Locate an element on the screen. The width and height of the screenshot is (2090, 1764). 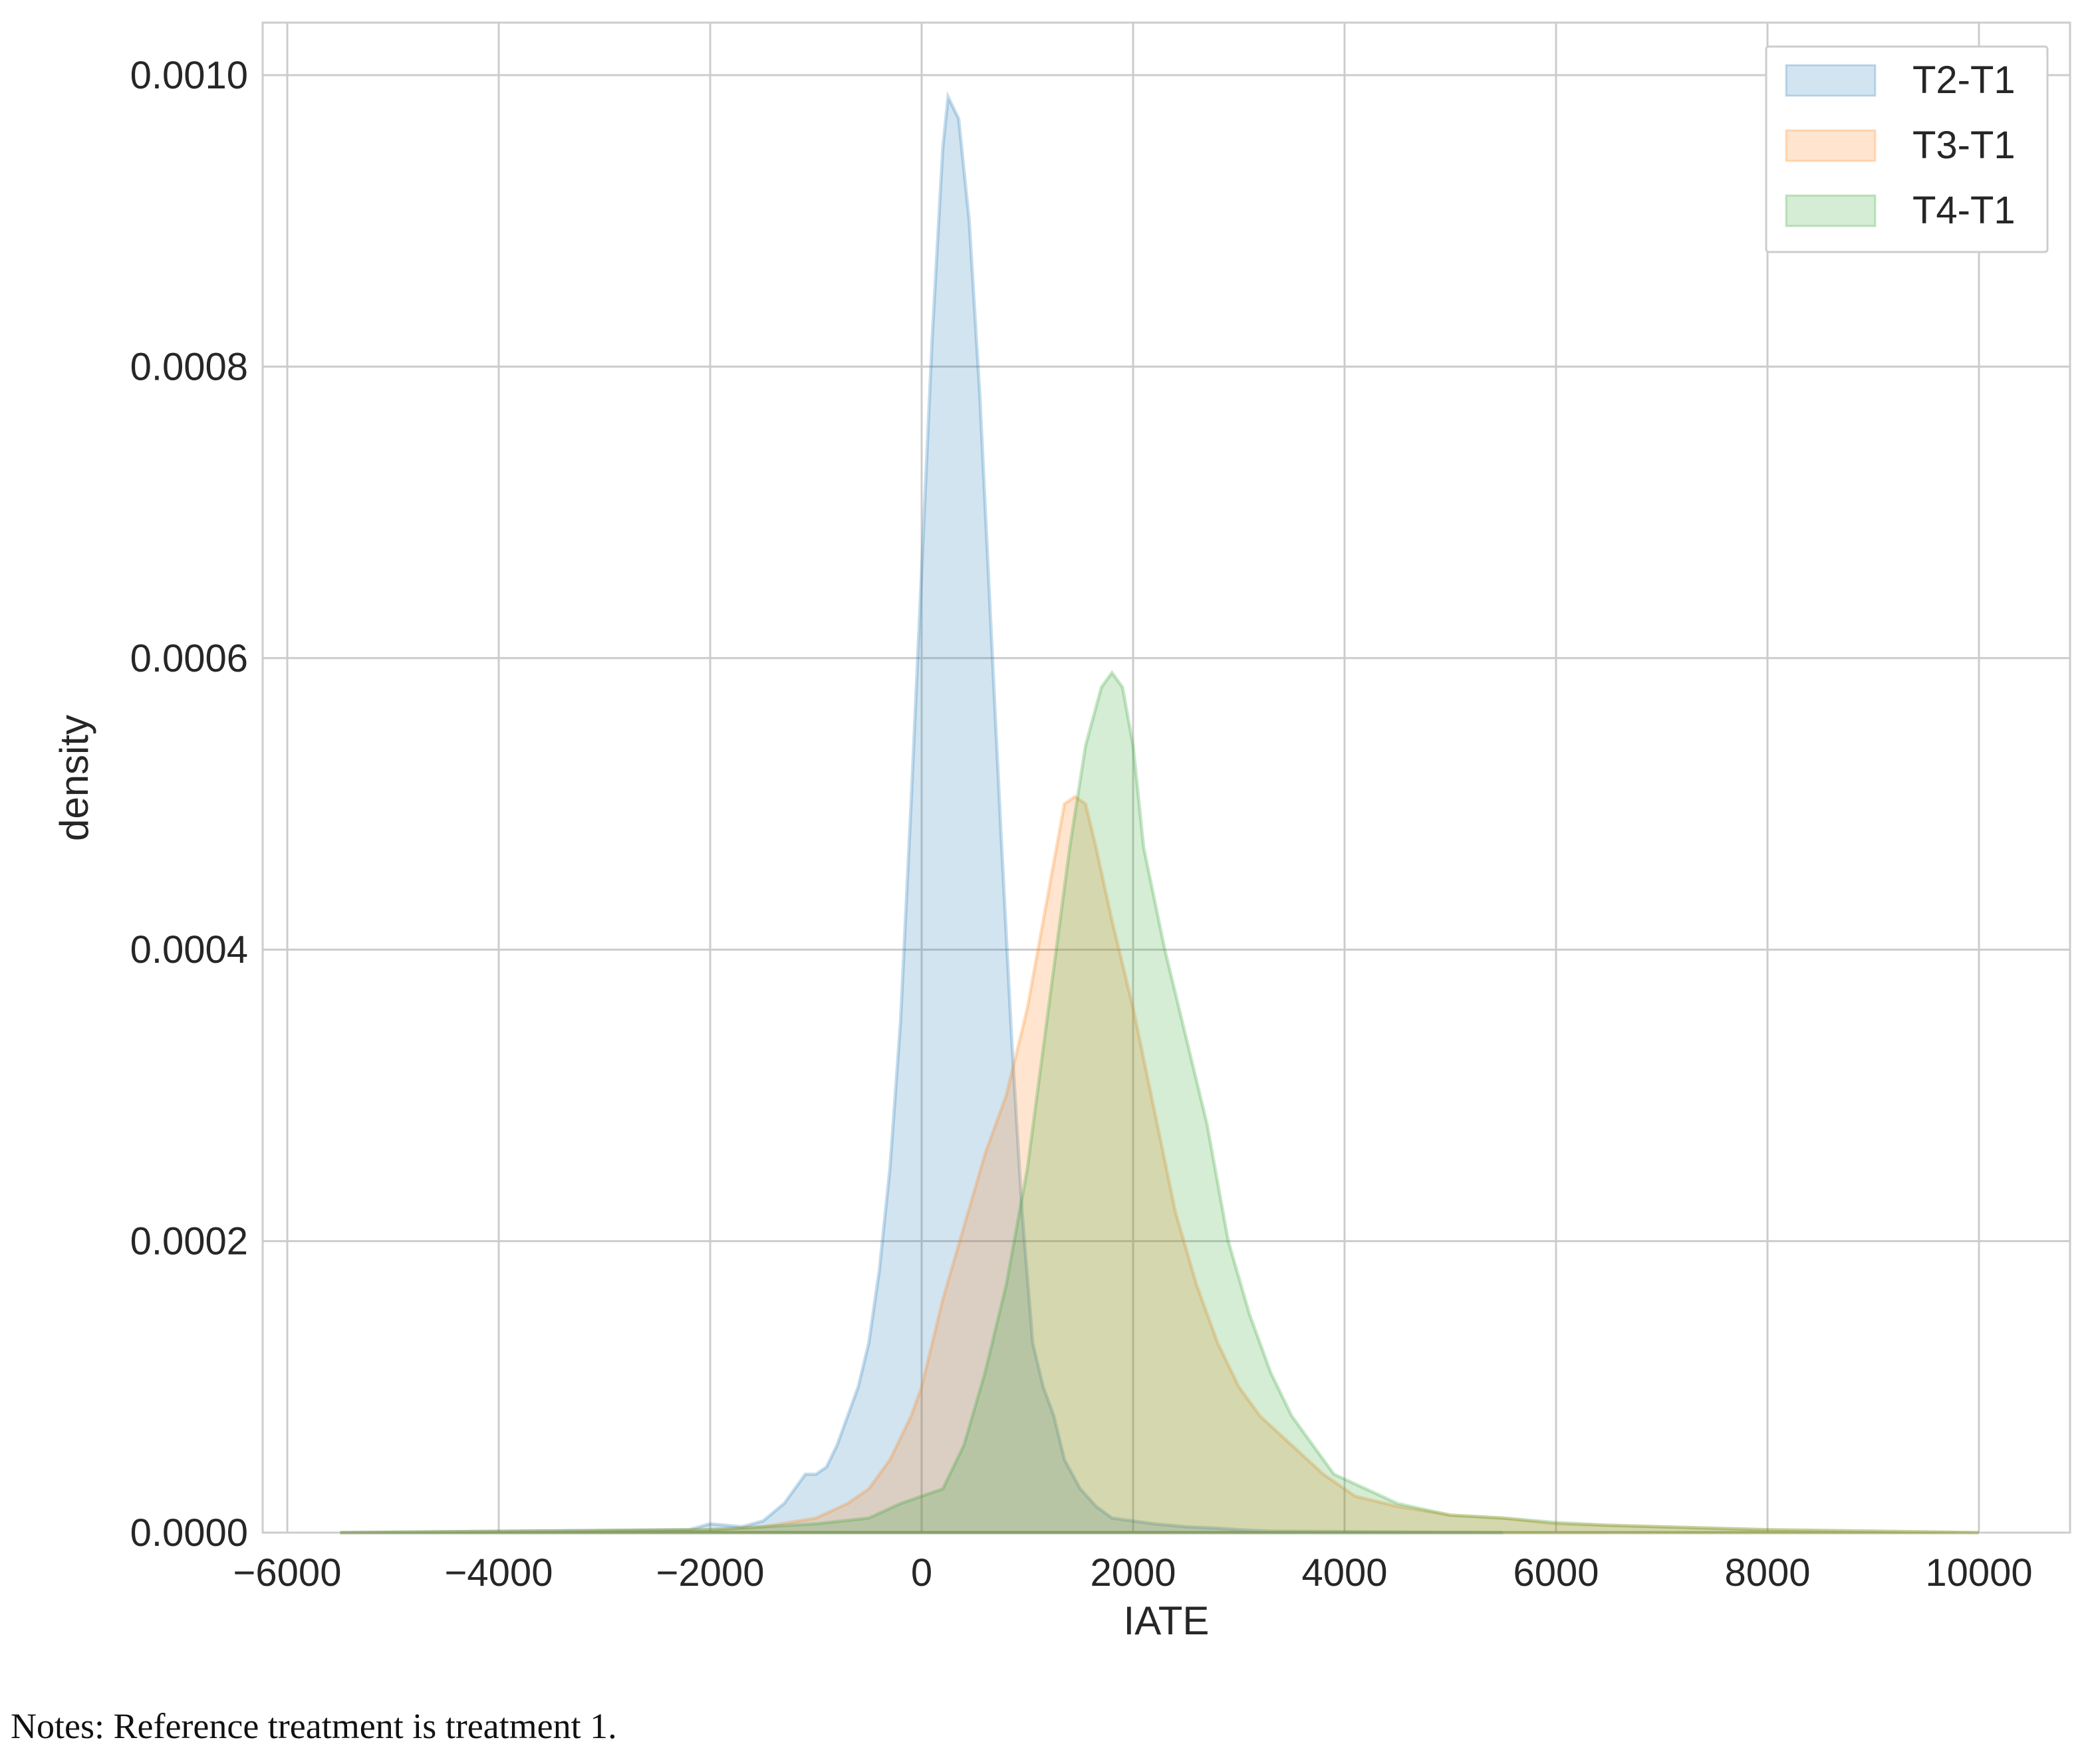
y-tick-label: 0.0006 is located at coordinates (189, 658).